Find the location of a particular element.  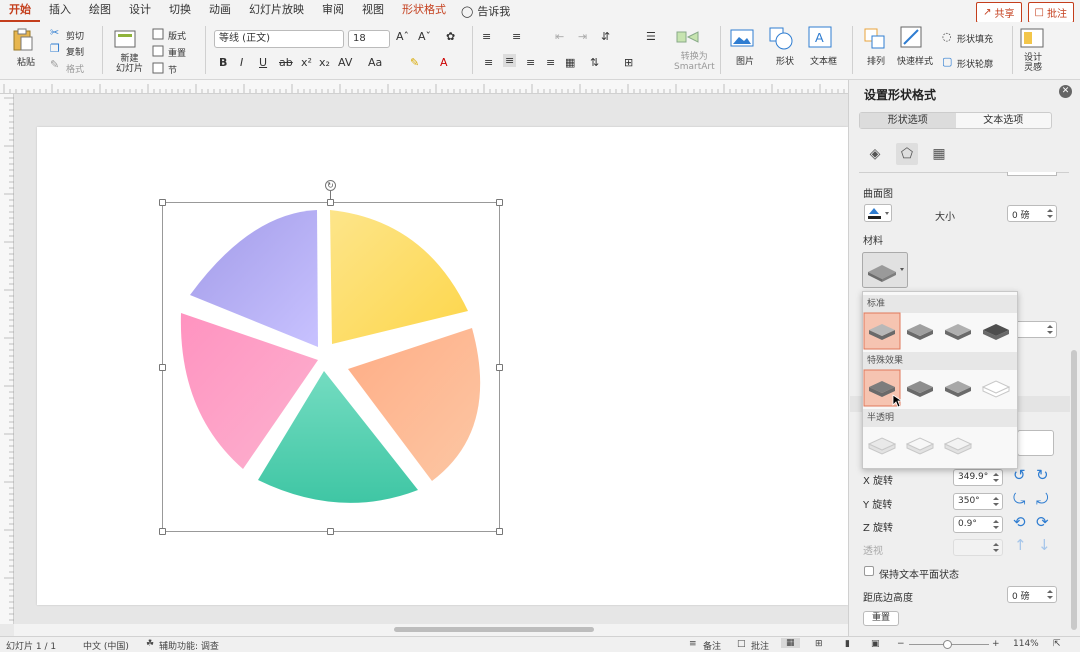

size-label: 大小 is located at coordinates (945, 217).